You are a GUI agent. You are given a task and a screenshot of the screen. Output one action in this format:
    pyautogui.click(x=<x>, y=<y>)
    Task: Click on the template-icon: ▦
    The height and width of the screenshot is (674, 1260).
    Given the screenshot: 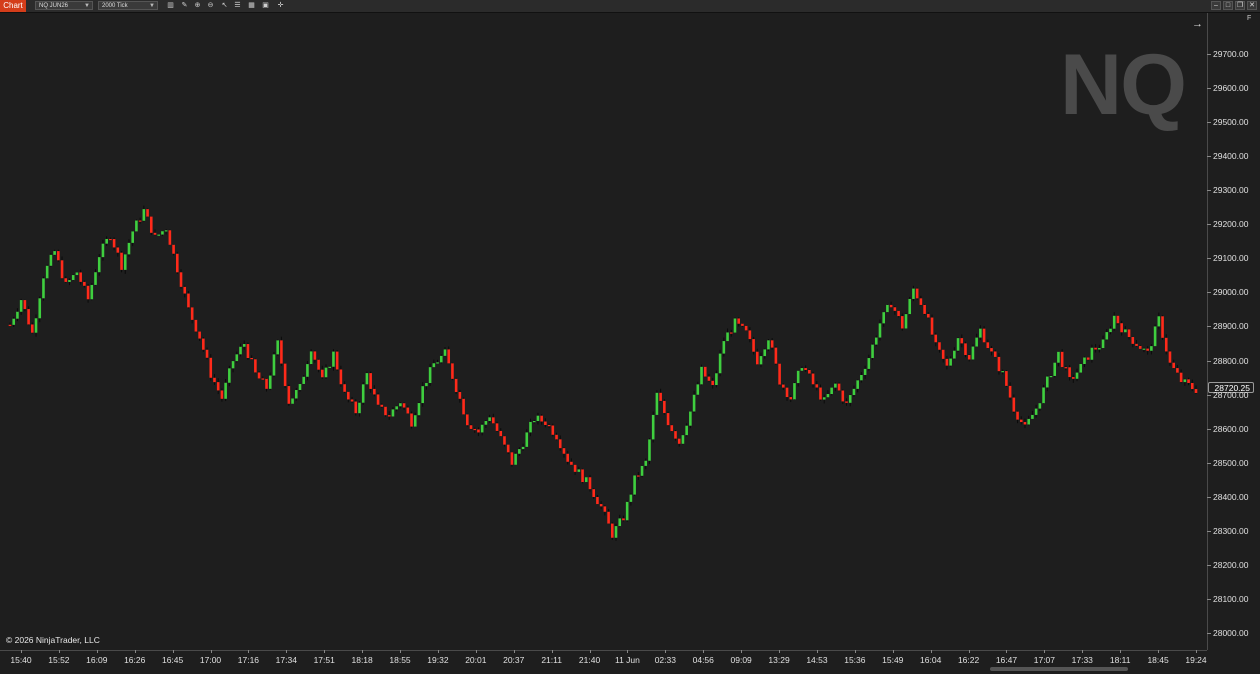 What is the action you would take?
    pyautogui.click(x=251, y=5)
    